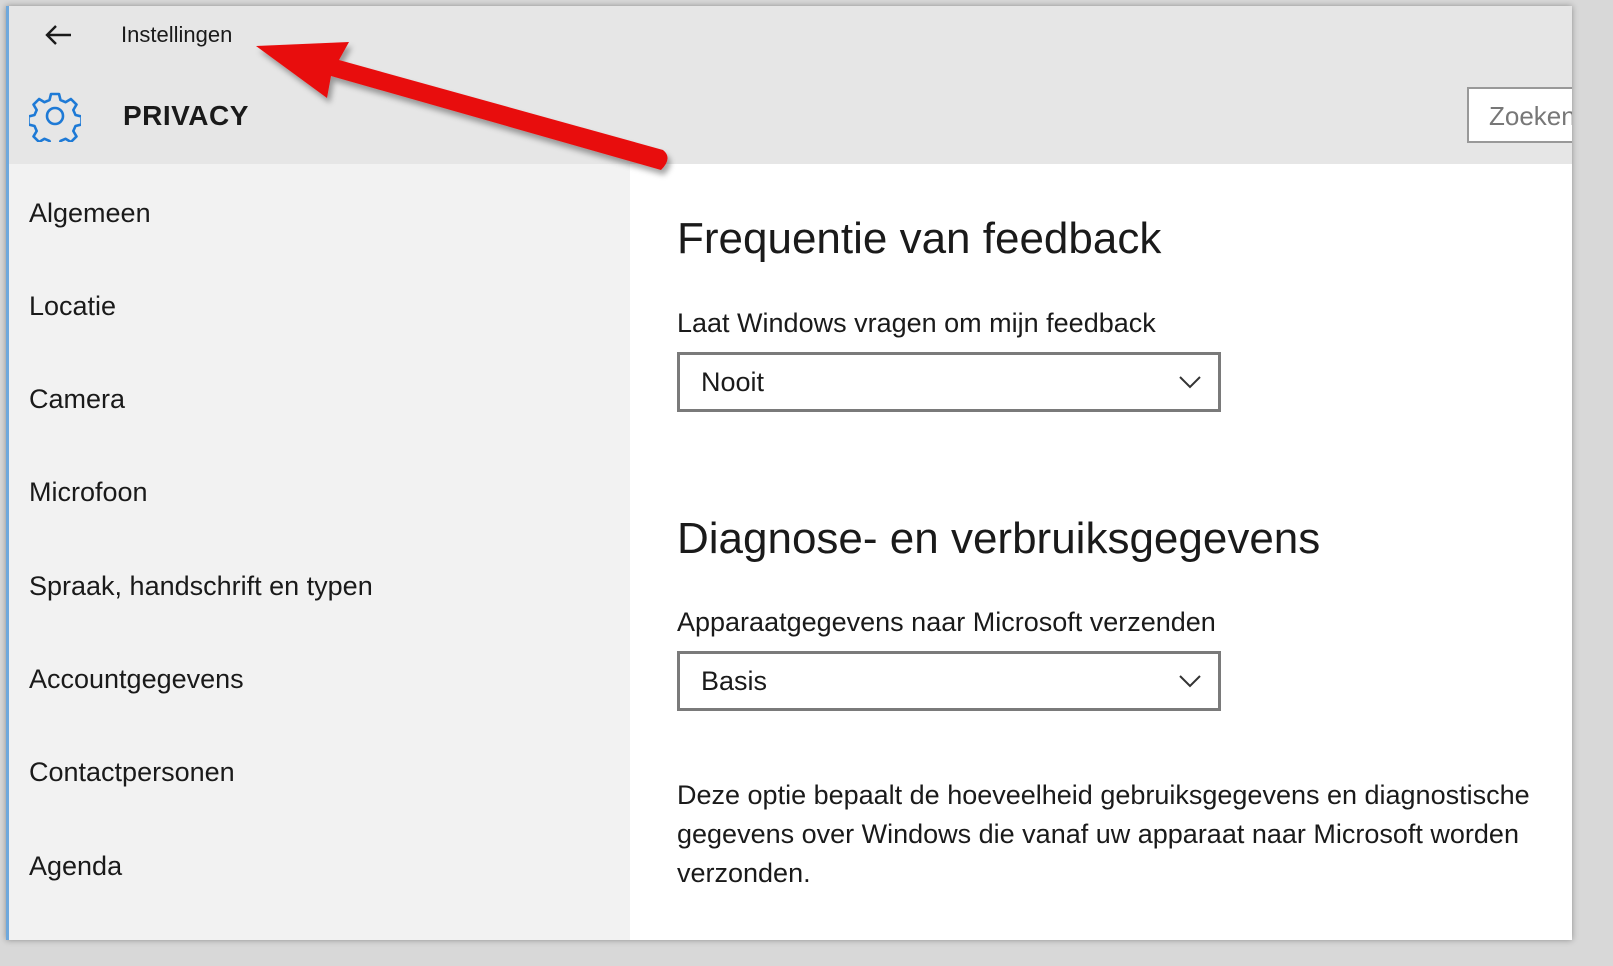  What do you see at coordinates (186, 115) in the screenshot?
I see `page-title: PRIVACY` at bounding box center [186, 115].